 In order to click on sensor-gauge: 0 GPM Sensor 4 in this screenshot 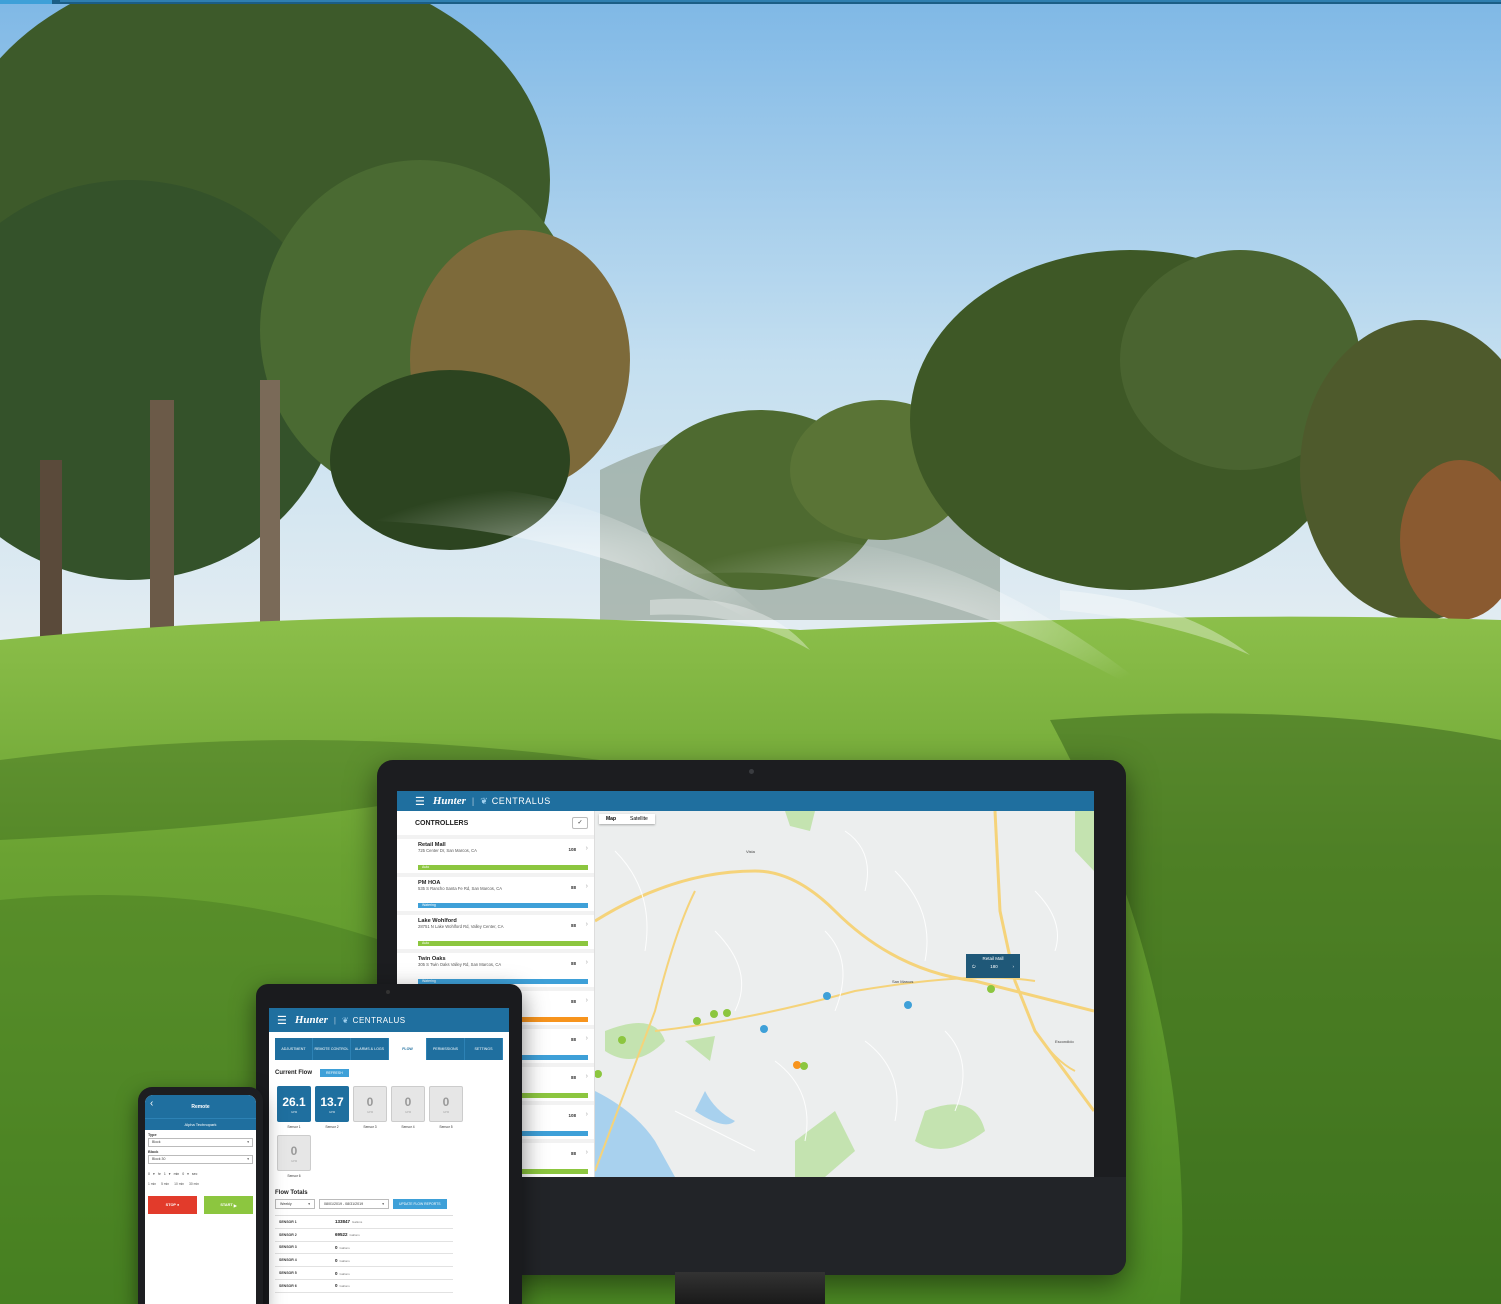, I will do `click(408, 1107)`.